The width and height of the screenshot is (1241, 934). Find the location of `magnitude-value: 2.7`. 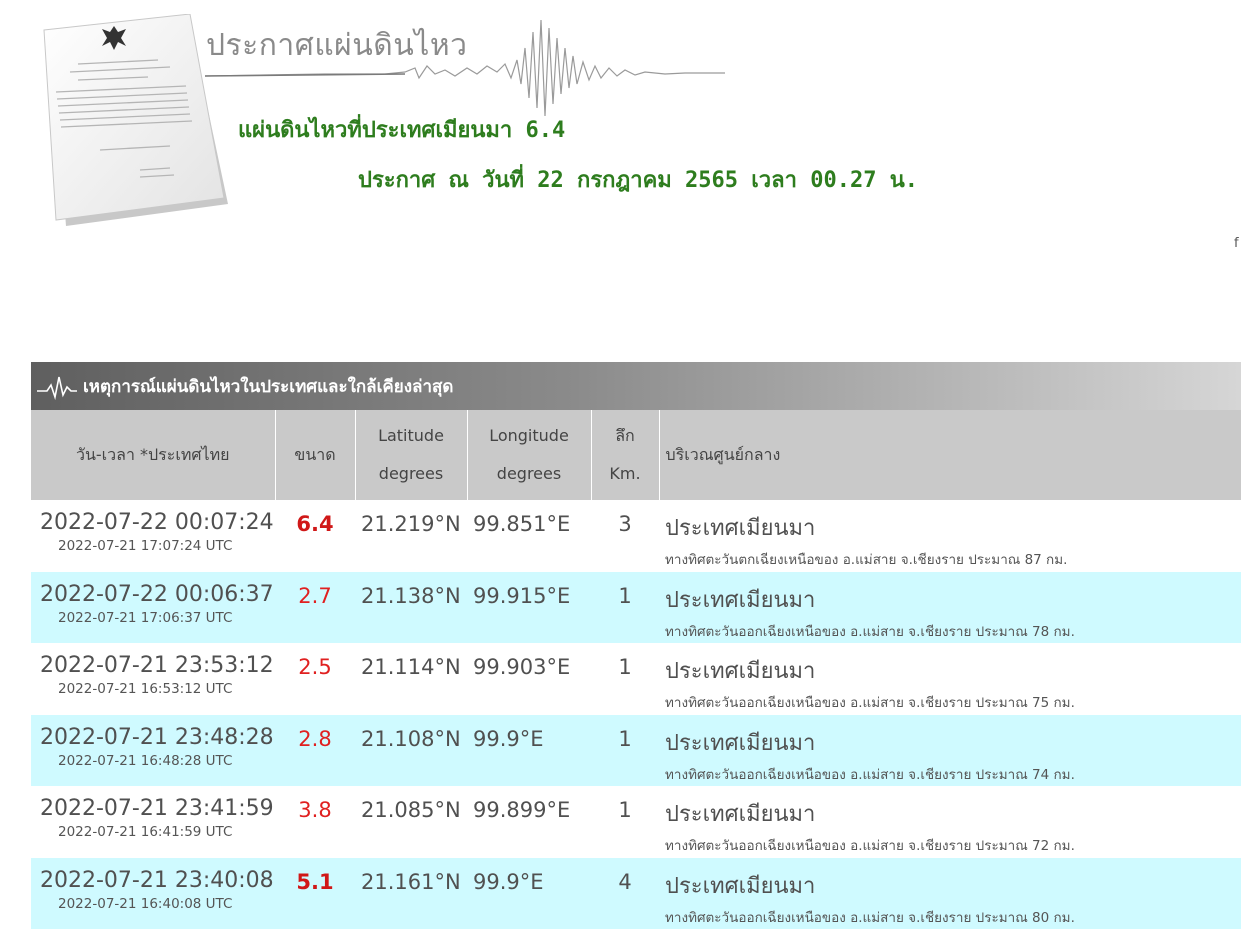

magnitude-value: 2.7 is located at coordinates (315, 595).